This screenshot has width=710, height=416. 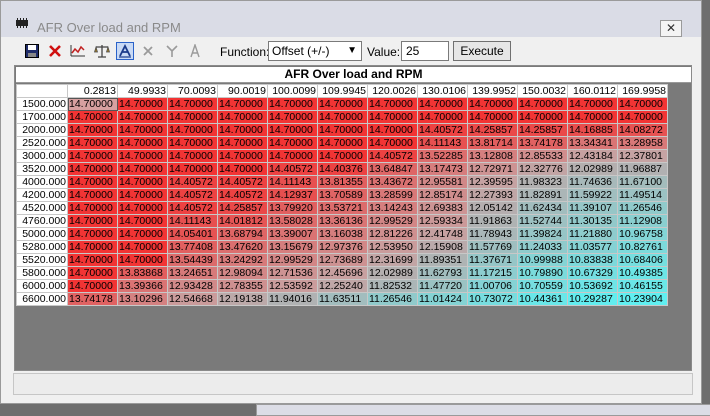 What do you see at coordinates (542, 156) in the screenshot?
I see `table-cell: 12.85533` at bounding box center [542, 156].